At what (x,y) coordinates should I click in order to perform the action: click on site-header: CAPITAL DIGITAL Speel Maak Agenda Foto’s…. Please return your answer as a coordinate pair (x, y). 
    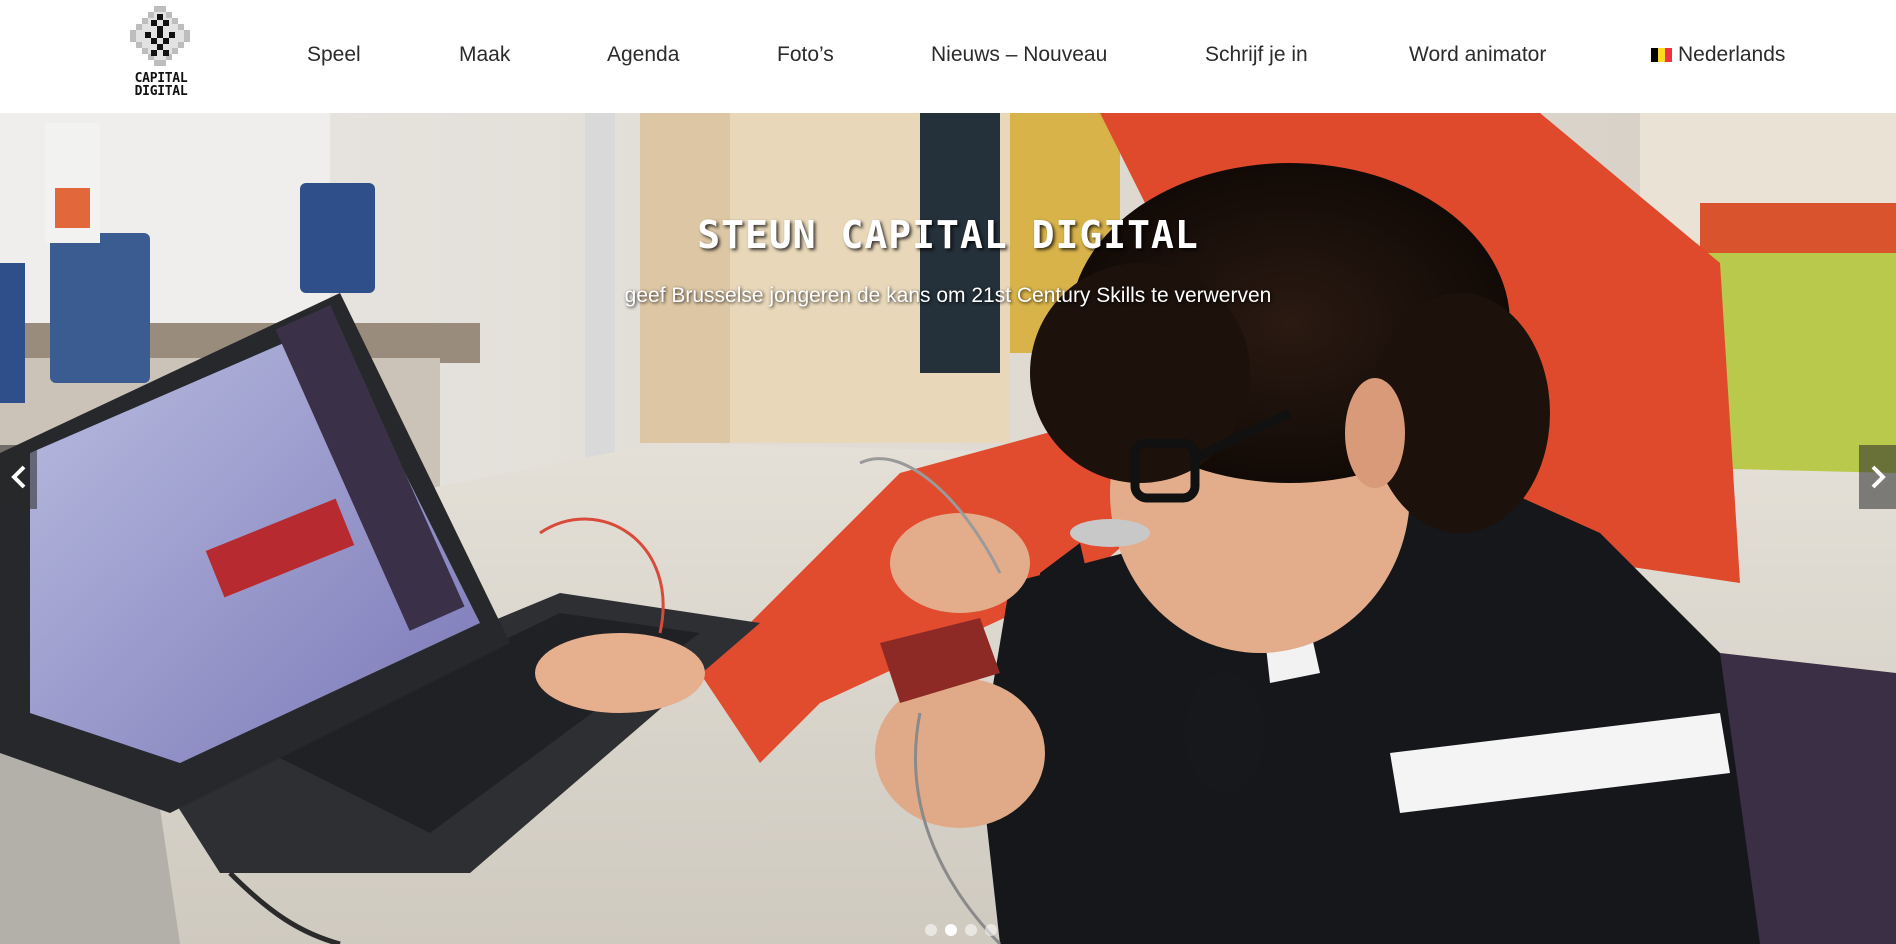
    Looking at the image, I should click on (948, 56).